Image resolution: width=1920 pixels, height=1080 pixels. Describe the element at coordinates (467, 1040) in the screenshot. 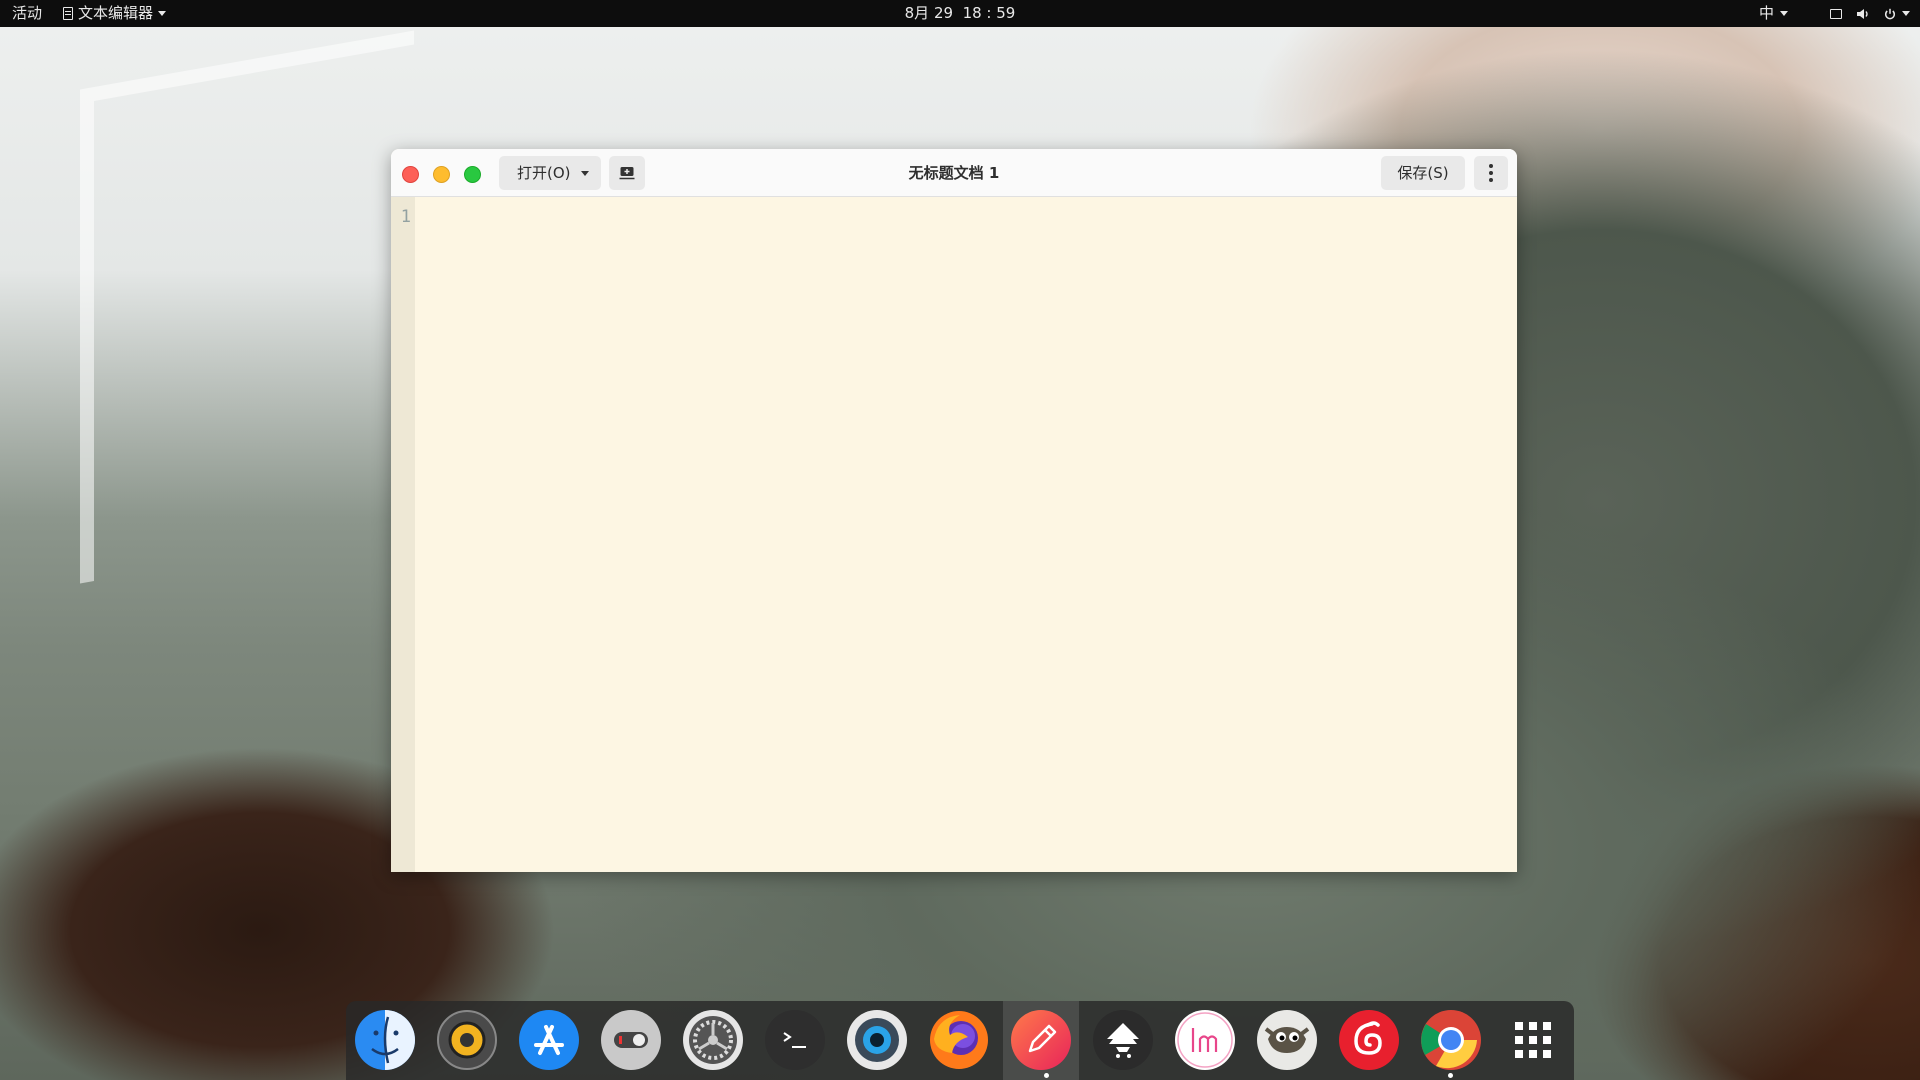

I see `music-player-icon` at that location.